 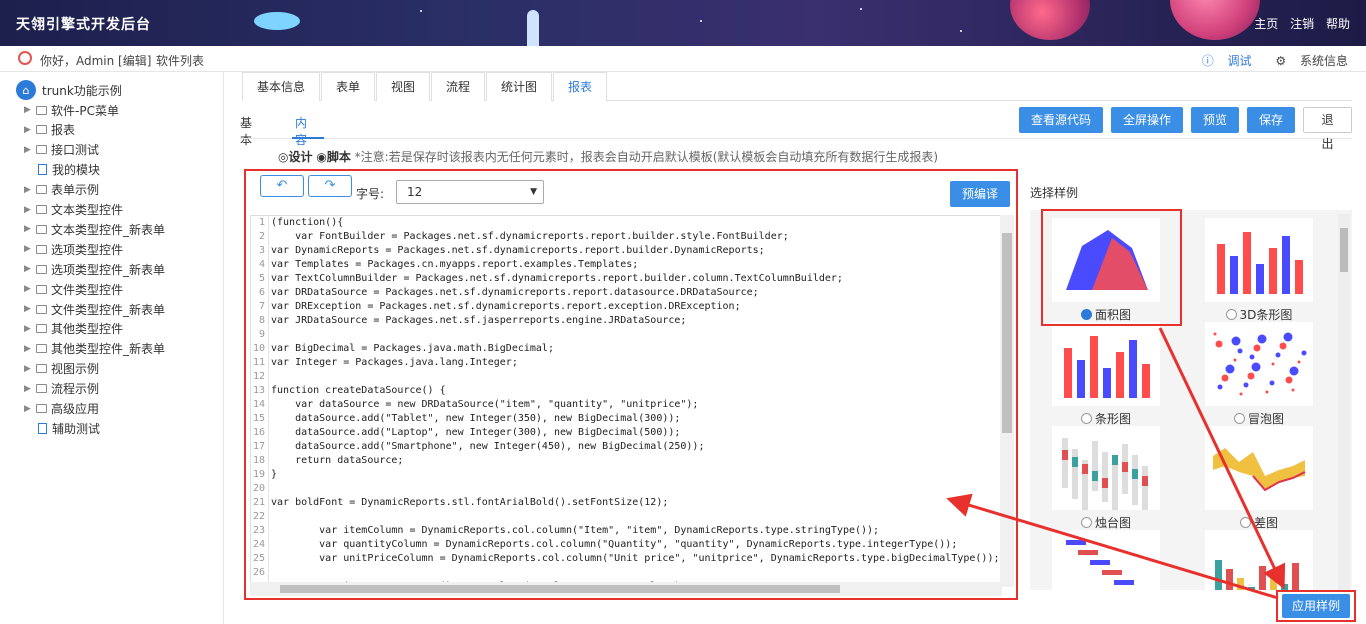 I want to click on home-link: 主页, so click(x=1266, y=24).